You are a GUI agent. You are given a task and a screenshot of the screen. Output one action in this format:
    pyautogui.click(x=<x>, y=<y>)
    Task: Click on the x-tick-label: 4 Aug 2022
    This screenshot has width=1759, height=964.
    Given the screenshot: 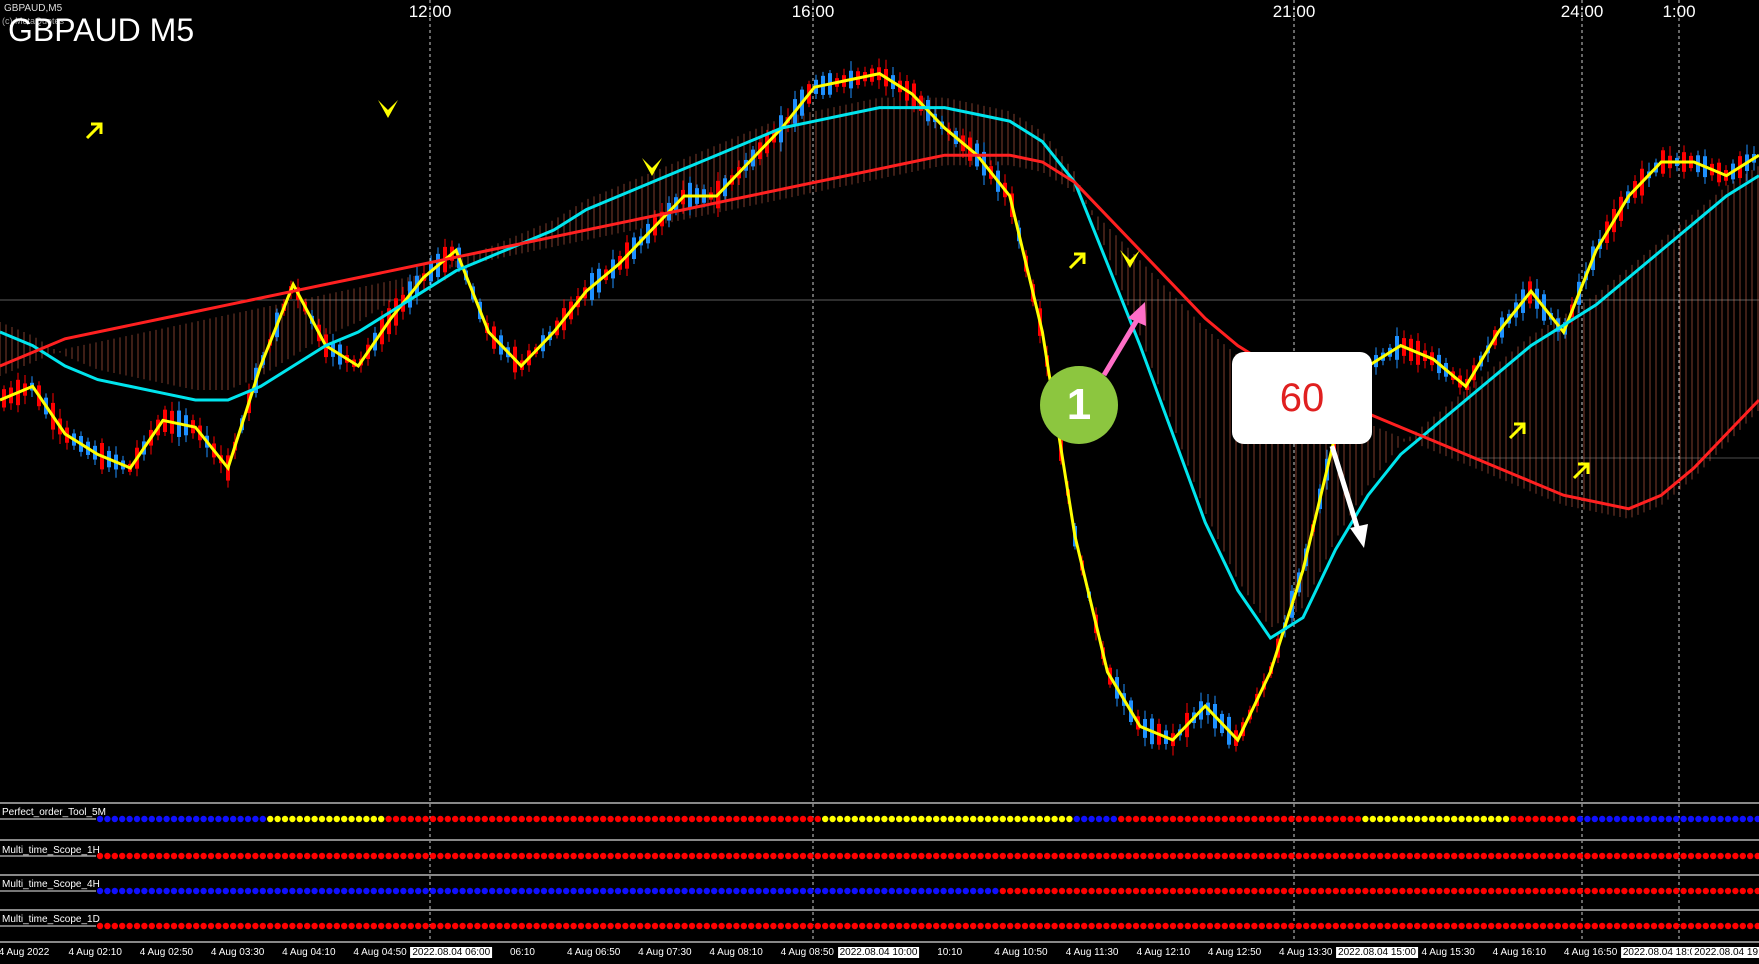 What is the action you would take?
    pyautogui.click(x=25, y=952)
    